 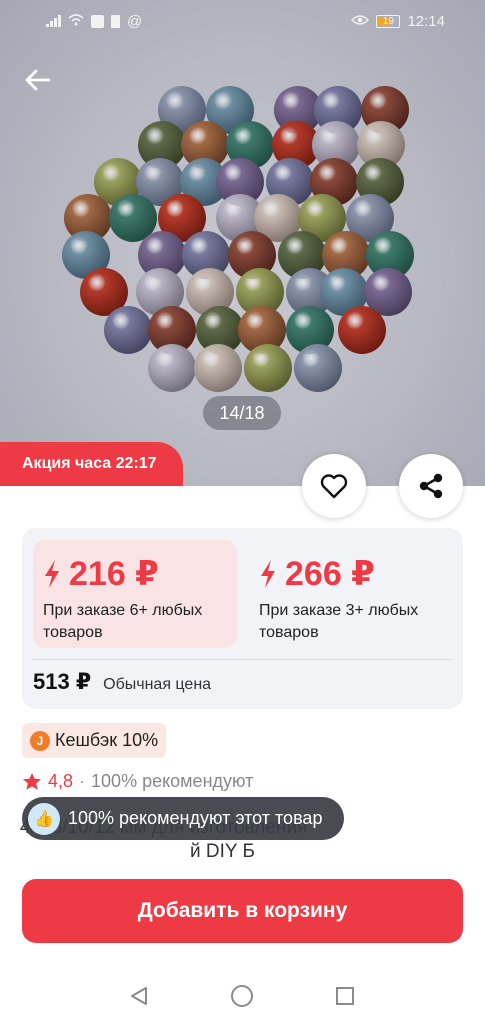 I want to click on cashback-badge: J Кешбэк 10%, so click(x=94, y=740).